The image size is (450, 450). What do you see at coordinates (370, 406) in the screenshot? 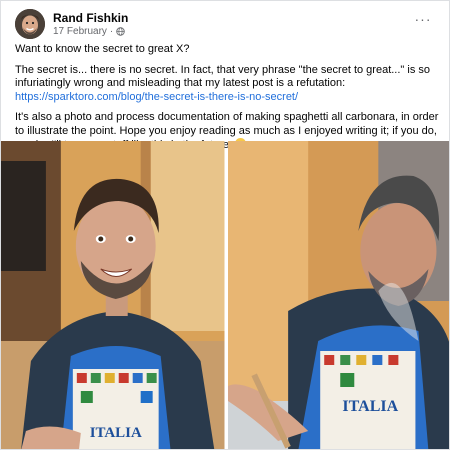
I see `apron-text-2: ITALIA` at bounding box center [370, 406].